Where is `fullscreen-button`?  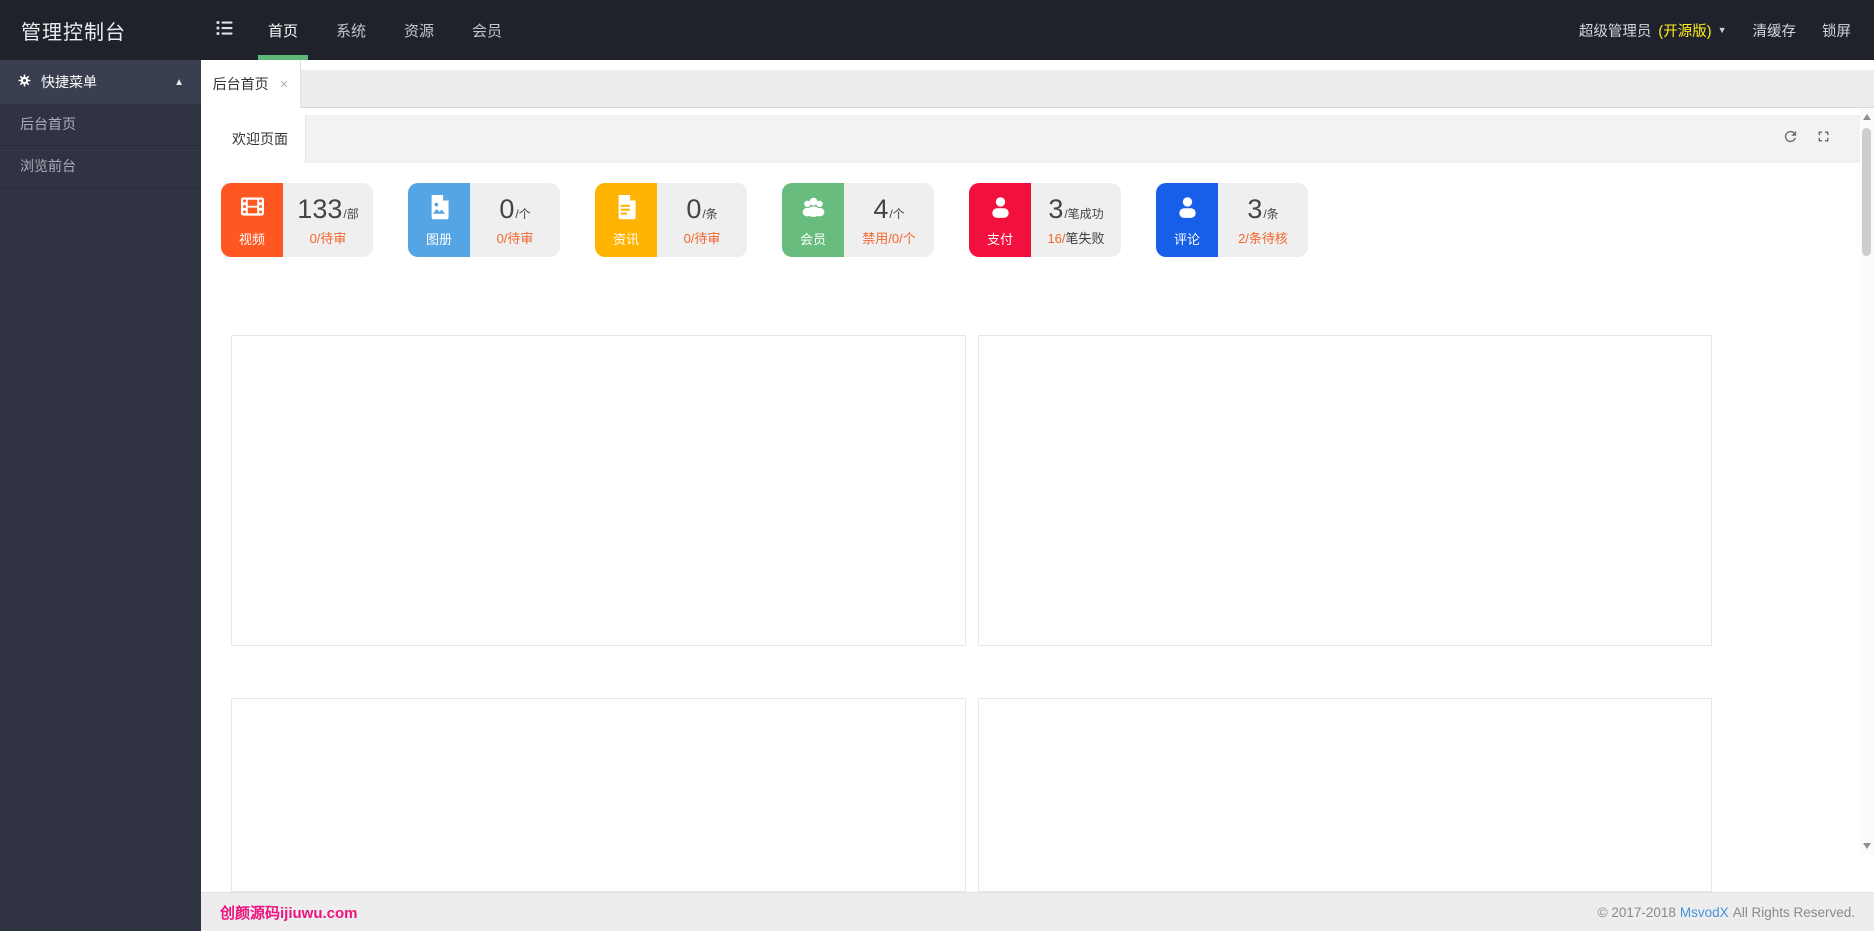 fullscreen-button is located at coordinates (1823, 139).